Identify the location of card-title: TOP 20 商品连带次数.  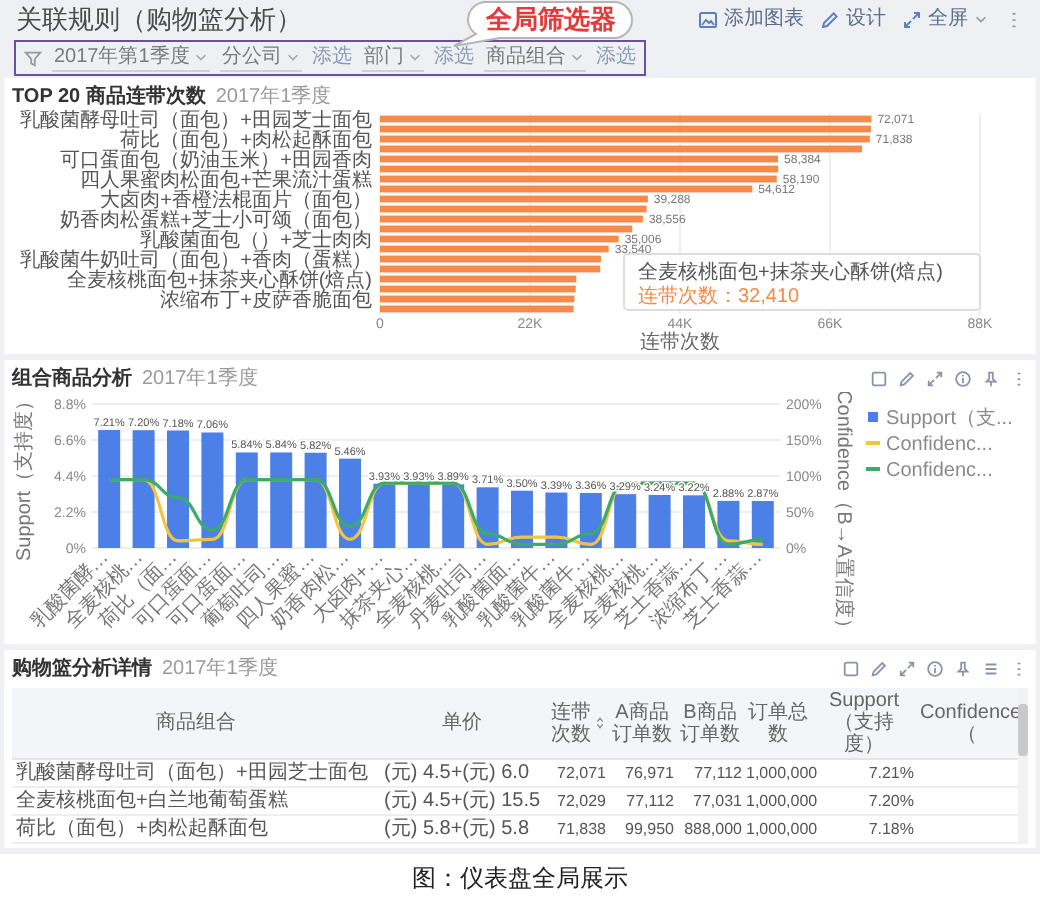
(109, 97).